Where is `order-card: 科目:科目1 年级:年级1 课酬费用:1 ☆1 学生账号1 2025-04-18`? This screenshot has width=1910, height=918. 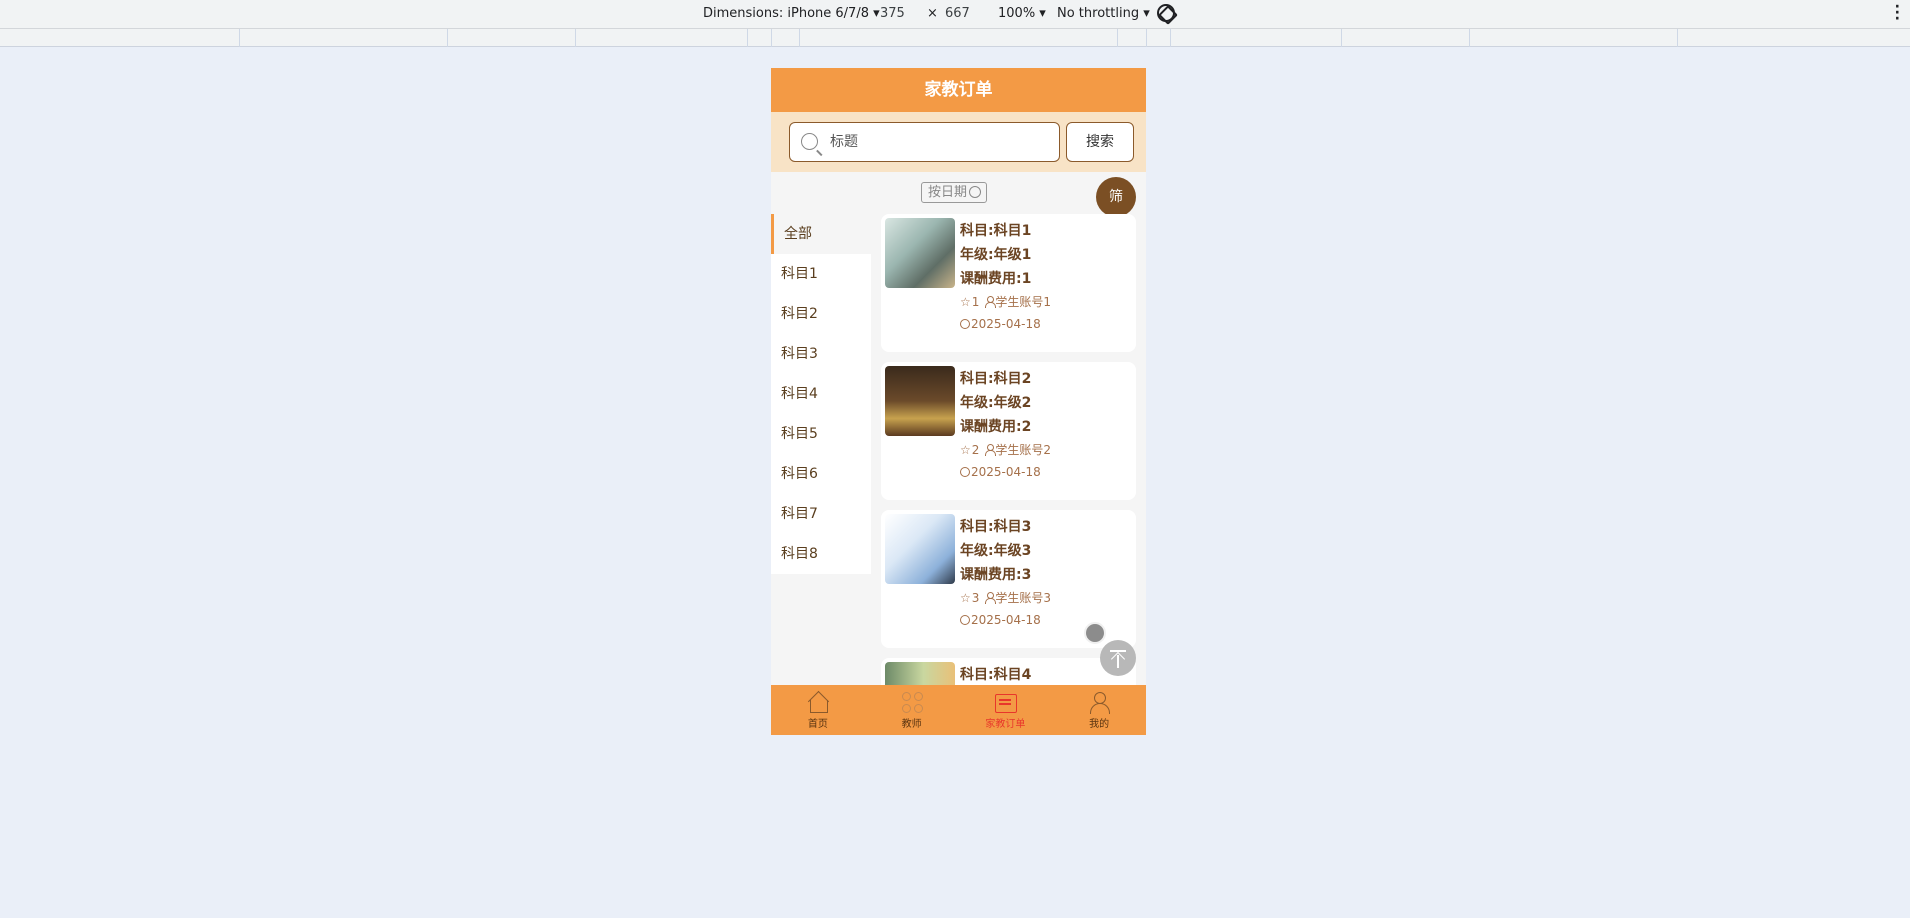 order-card: 科目:科目1 年级:年级1 课酬费用:1 ☆1 学生账号1 2025-04-18 is located at coordinates (1008, 283).